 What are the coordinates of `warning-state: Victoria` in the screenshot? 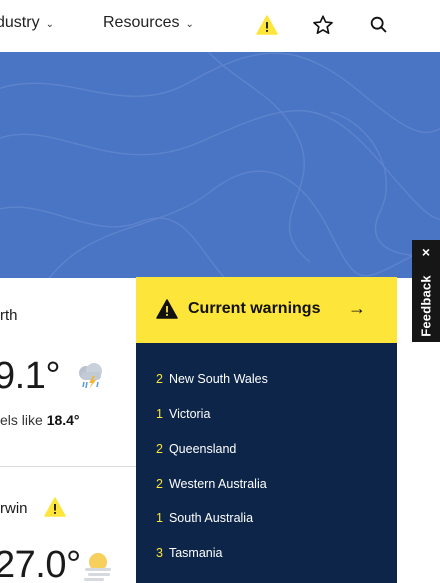 It's located at (189, 414).